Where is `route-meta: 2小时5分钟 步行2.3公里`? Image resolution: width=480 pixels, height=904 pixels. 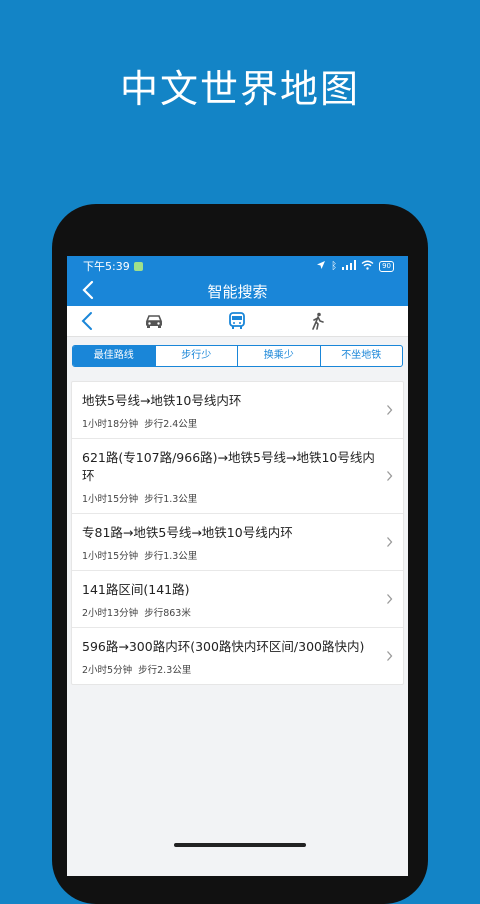 route-meta: 2小时5分钟 步行2.3公里 is located at coordinates (232, 669).